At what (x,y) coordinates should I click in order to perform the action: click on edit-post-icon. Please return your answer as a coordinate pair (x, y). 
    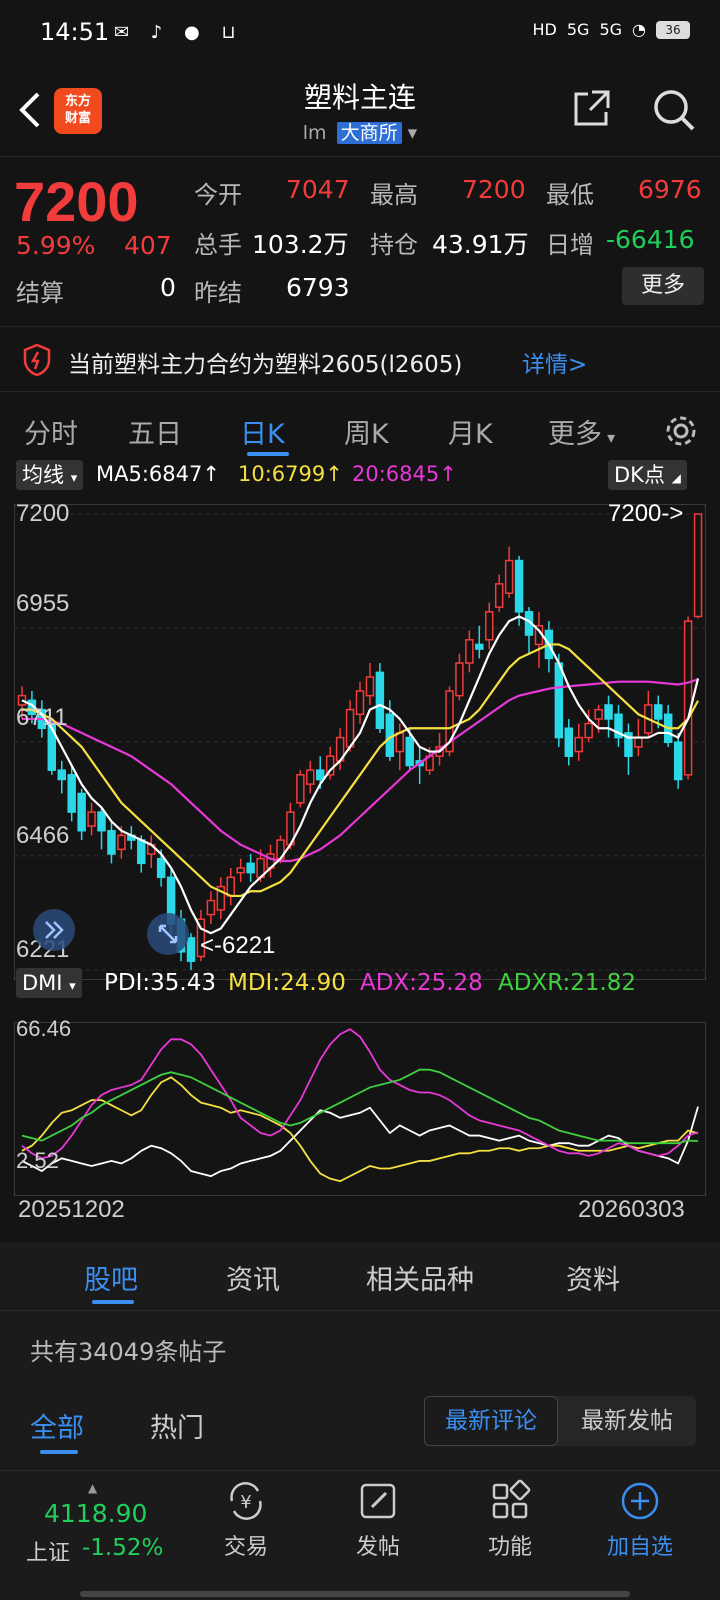
    Looking at the image, I should click on (378, 1501).